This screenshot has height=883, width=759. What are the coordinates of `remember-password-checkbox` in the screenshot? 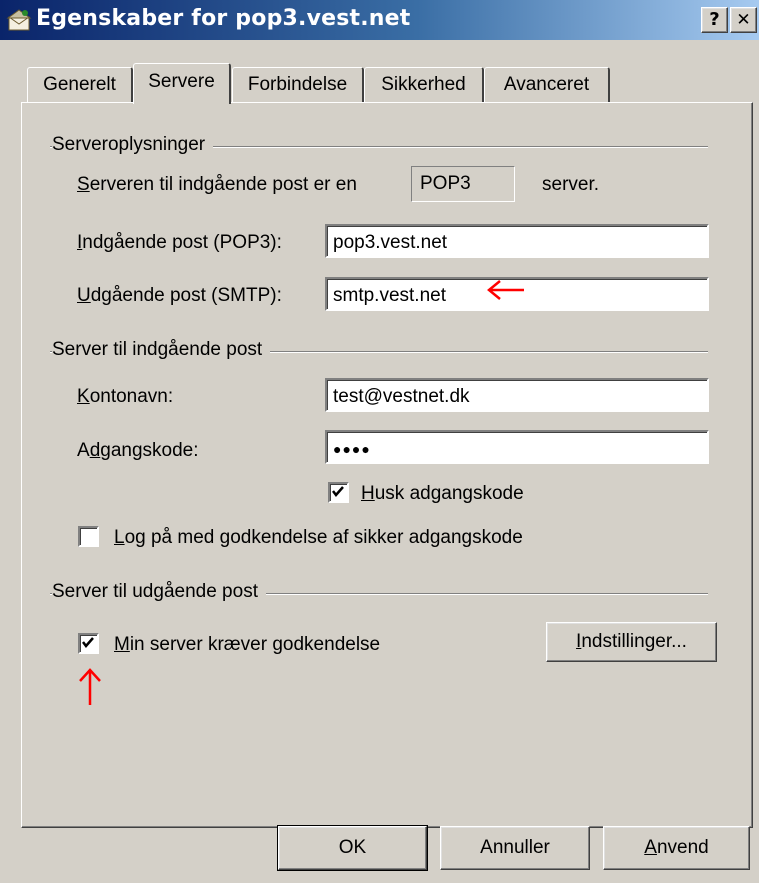 It's located at (338, 492).